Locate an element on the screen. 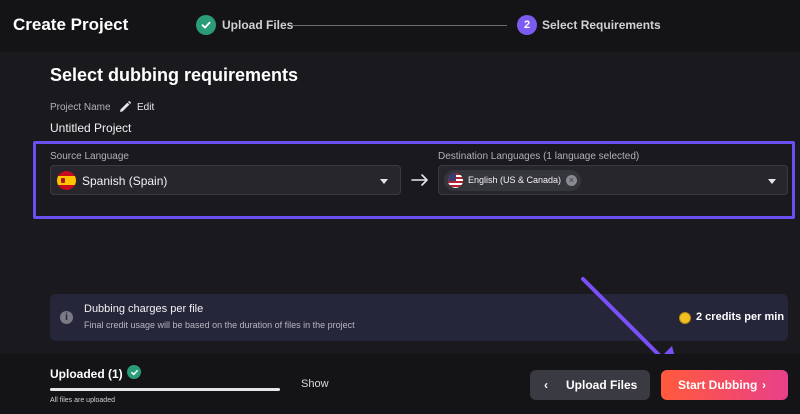 This screenshot has width=800, height=414. credits-rate: 2 credits per min is located at coordinates (740, 317).